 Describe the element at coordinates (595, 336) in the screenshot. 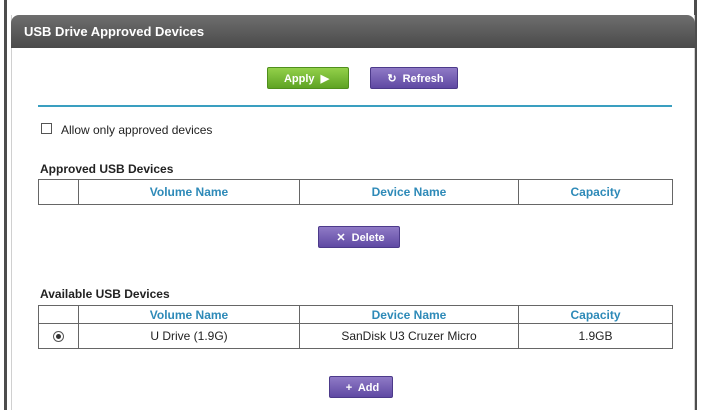

I see `capacity-cell: 1.9GB` at that location.